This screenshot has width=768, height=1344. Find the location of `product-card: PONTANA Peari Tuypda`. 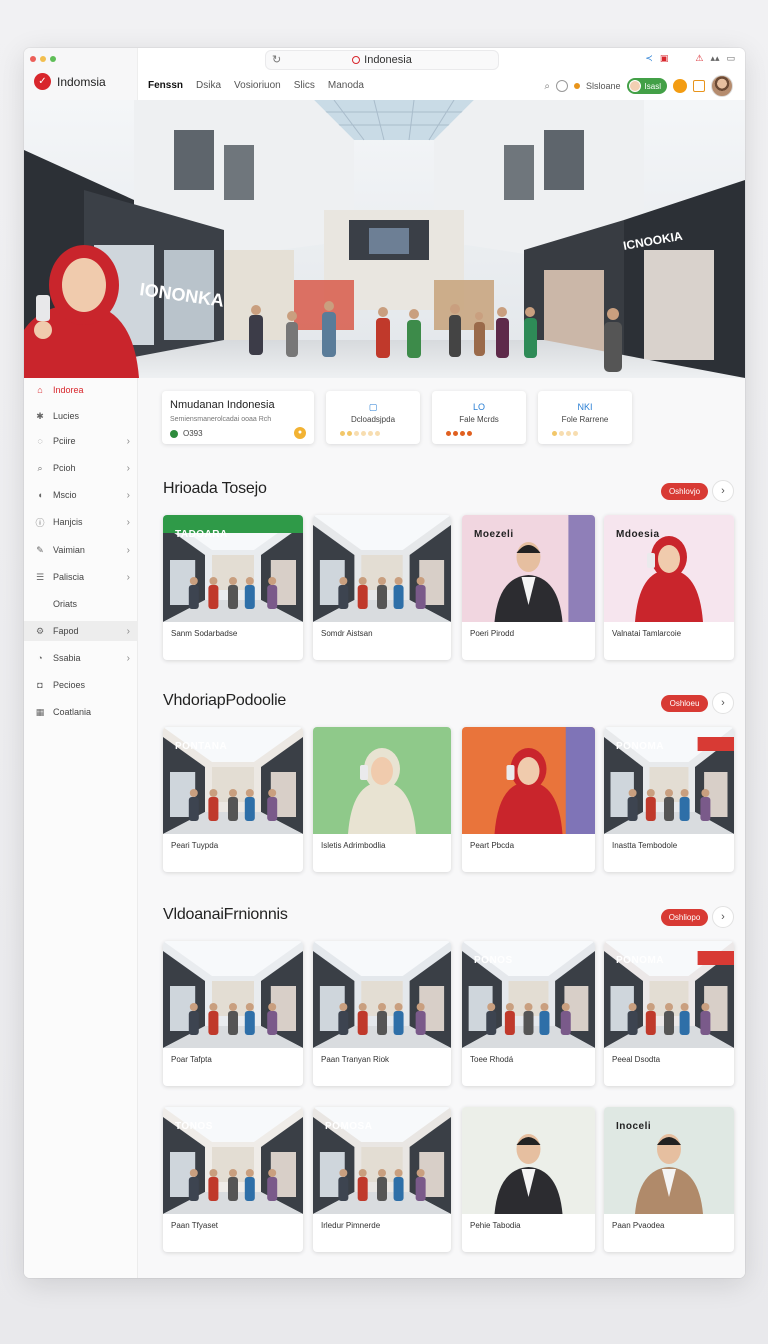

product-card: PONTANA Peari Tuypda is located at coordinates (233, 799).